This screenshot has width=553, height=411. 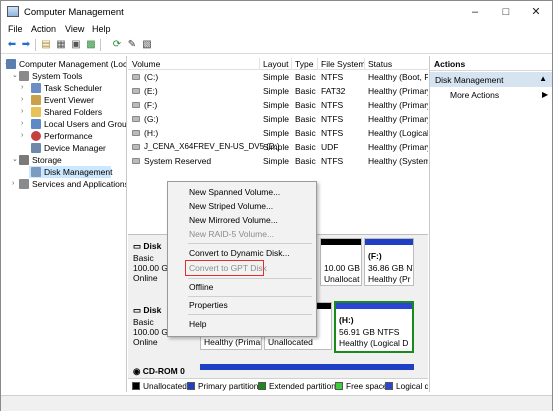 What do you see at coordinates (342, 268) in the screenshot?
I see `partition-size: 10.00 GB` at bounding box center [342, 268].